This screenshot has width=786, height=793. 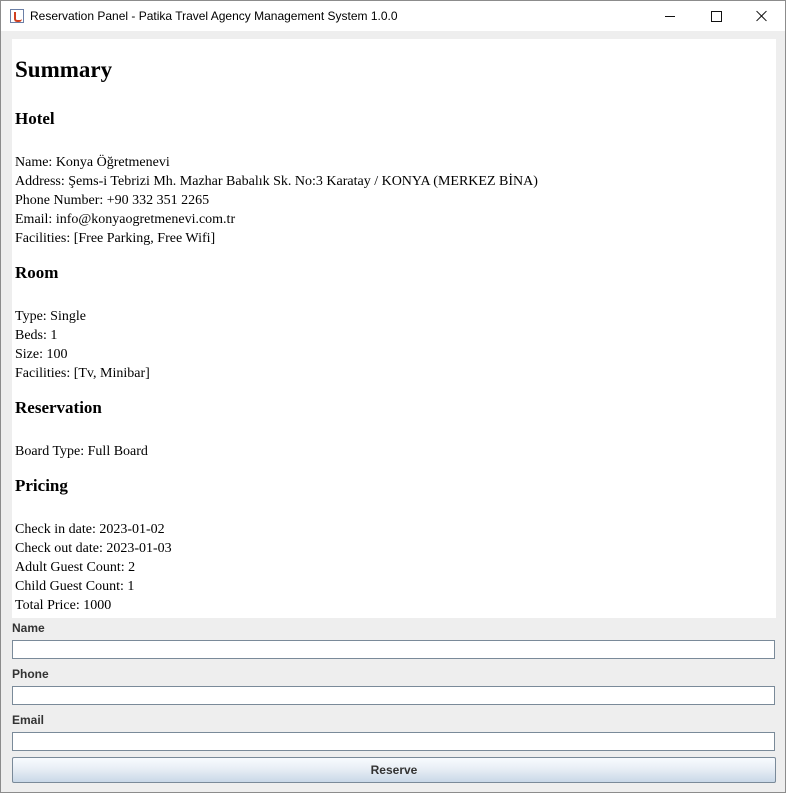 What do you see at coordinates (41, 354) in the screenshot?
I see `room-size: Size: 100` at bounding box center [41, 354].